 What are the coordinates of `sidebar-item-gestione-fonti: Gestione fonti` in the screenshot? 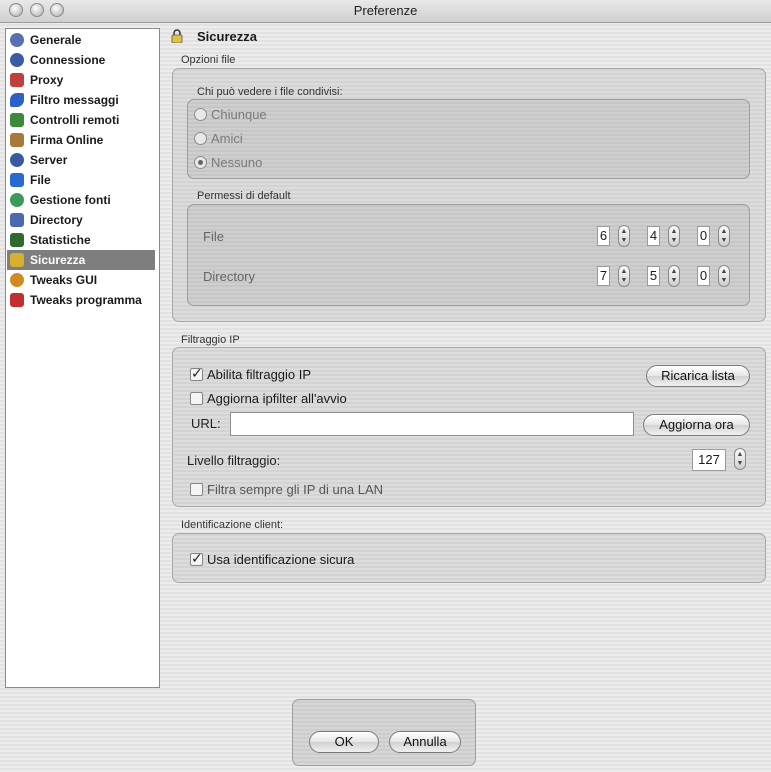 It's located at (81, 200).